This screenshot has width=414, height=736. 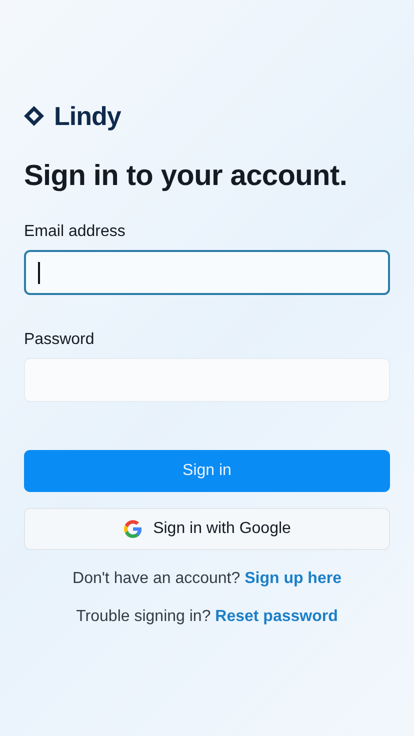 I want to click on input-field, so click(x=207, y=272).